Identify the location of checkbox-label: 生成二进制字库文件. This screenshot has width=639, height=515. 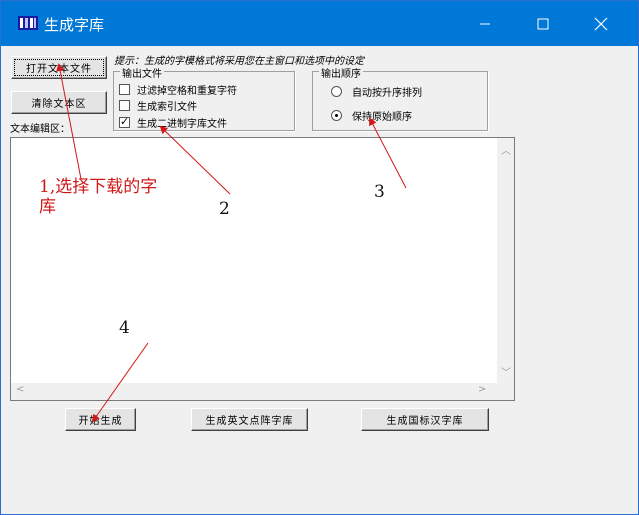
(182, 124).